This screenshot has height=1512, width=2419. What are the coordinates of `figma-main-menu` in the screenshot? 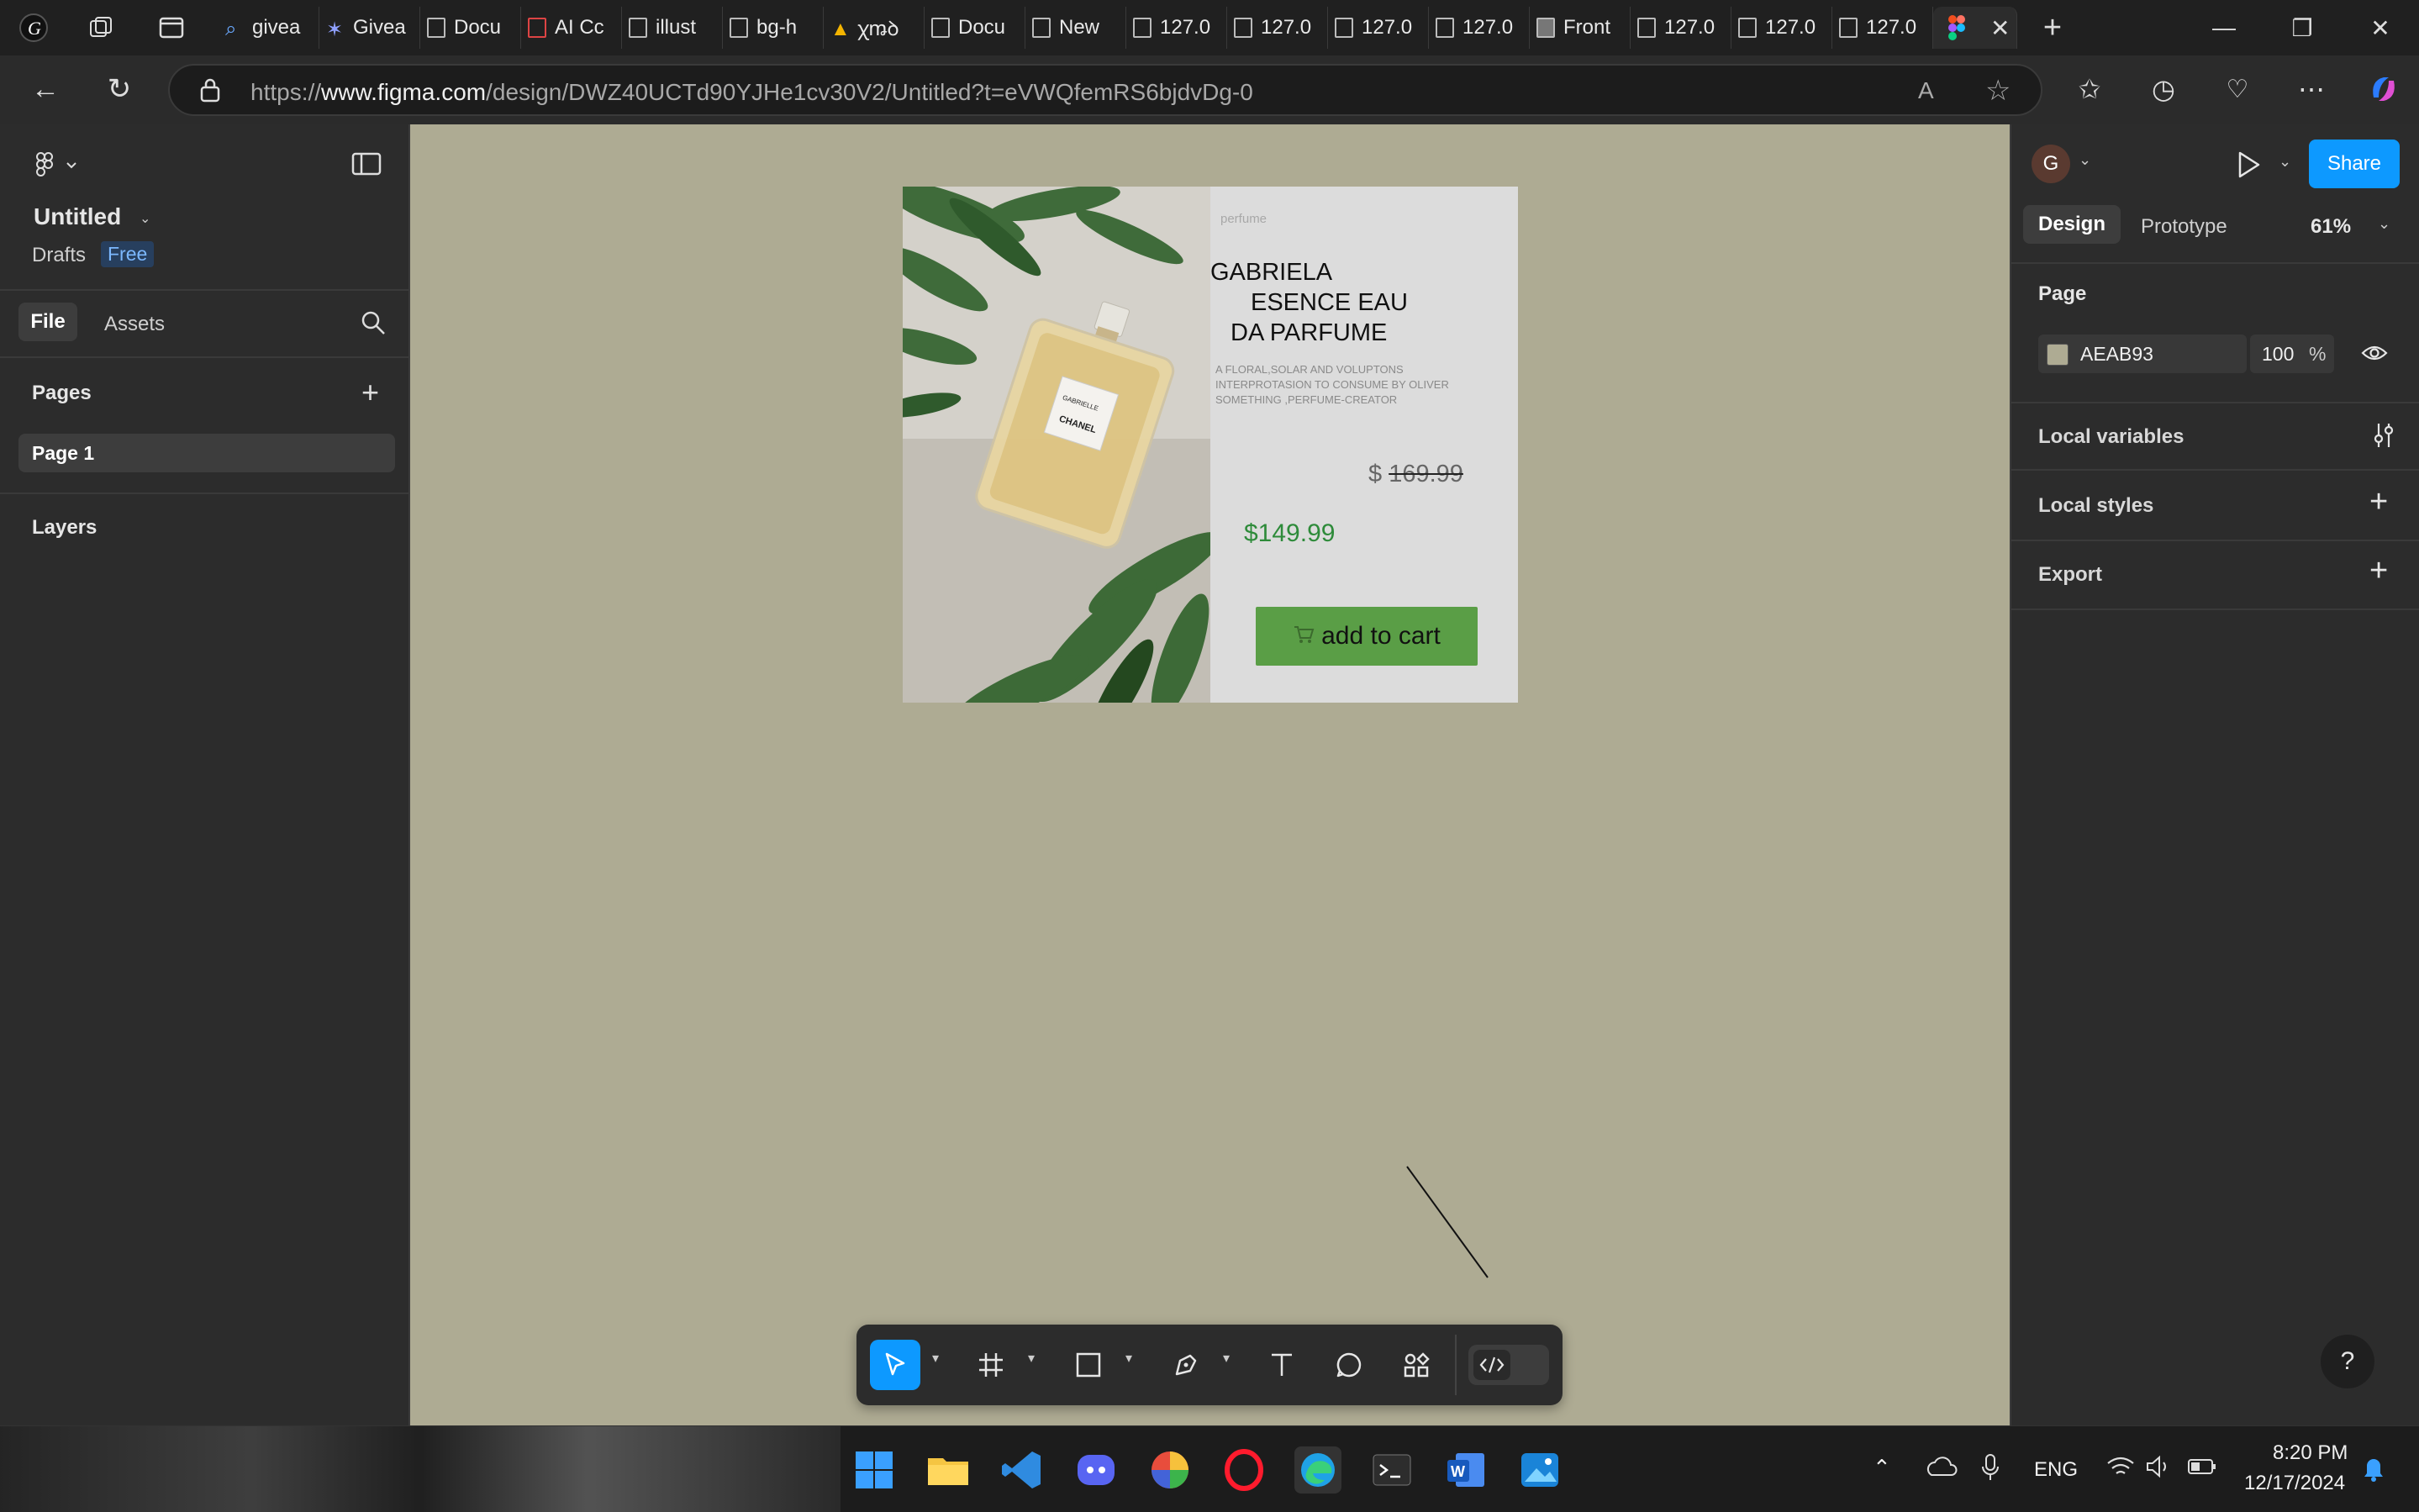 It's located at (59, 165).